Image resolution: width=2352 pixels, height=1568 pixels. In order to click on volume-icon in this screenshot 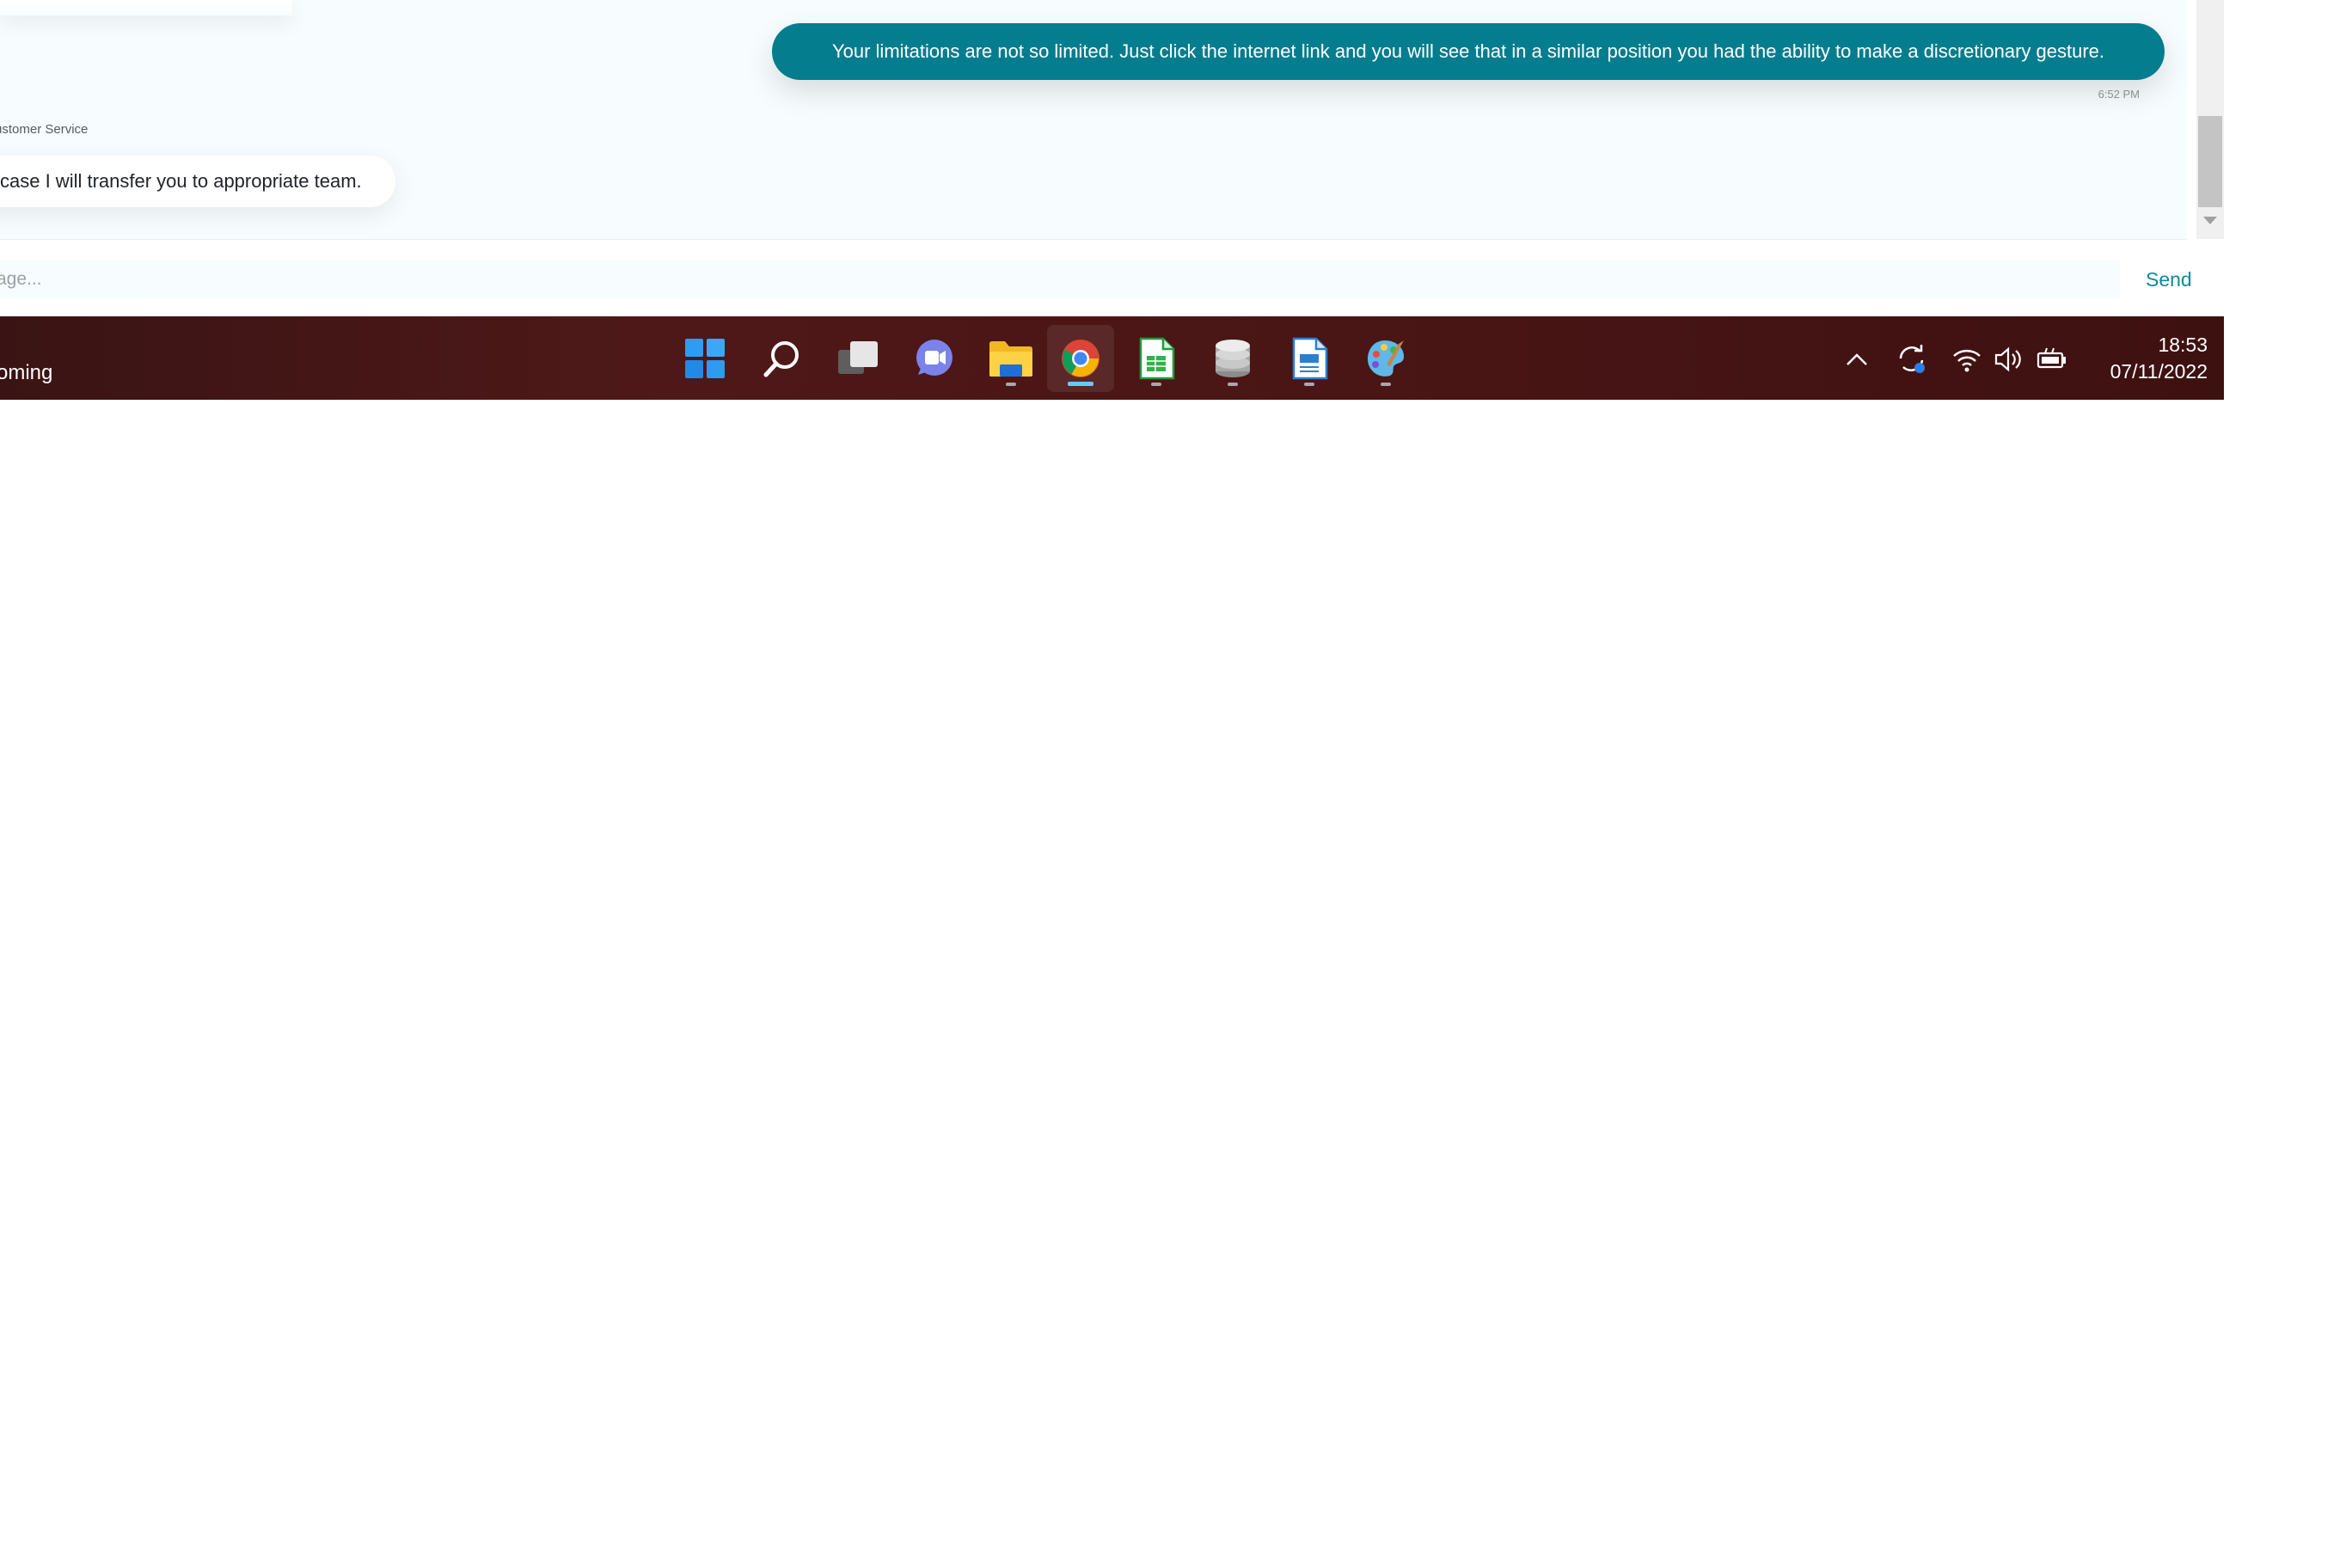, I will do `click(2007, 359)`.